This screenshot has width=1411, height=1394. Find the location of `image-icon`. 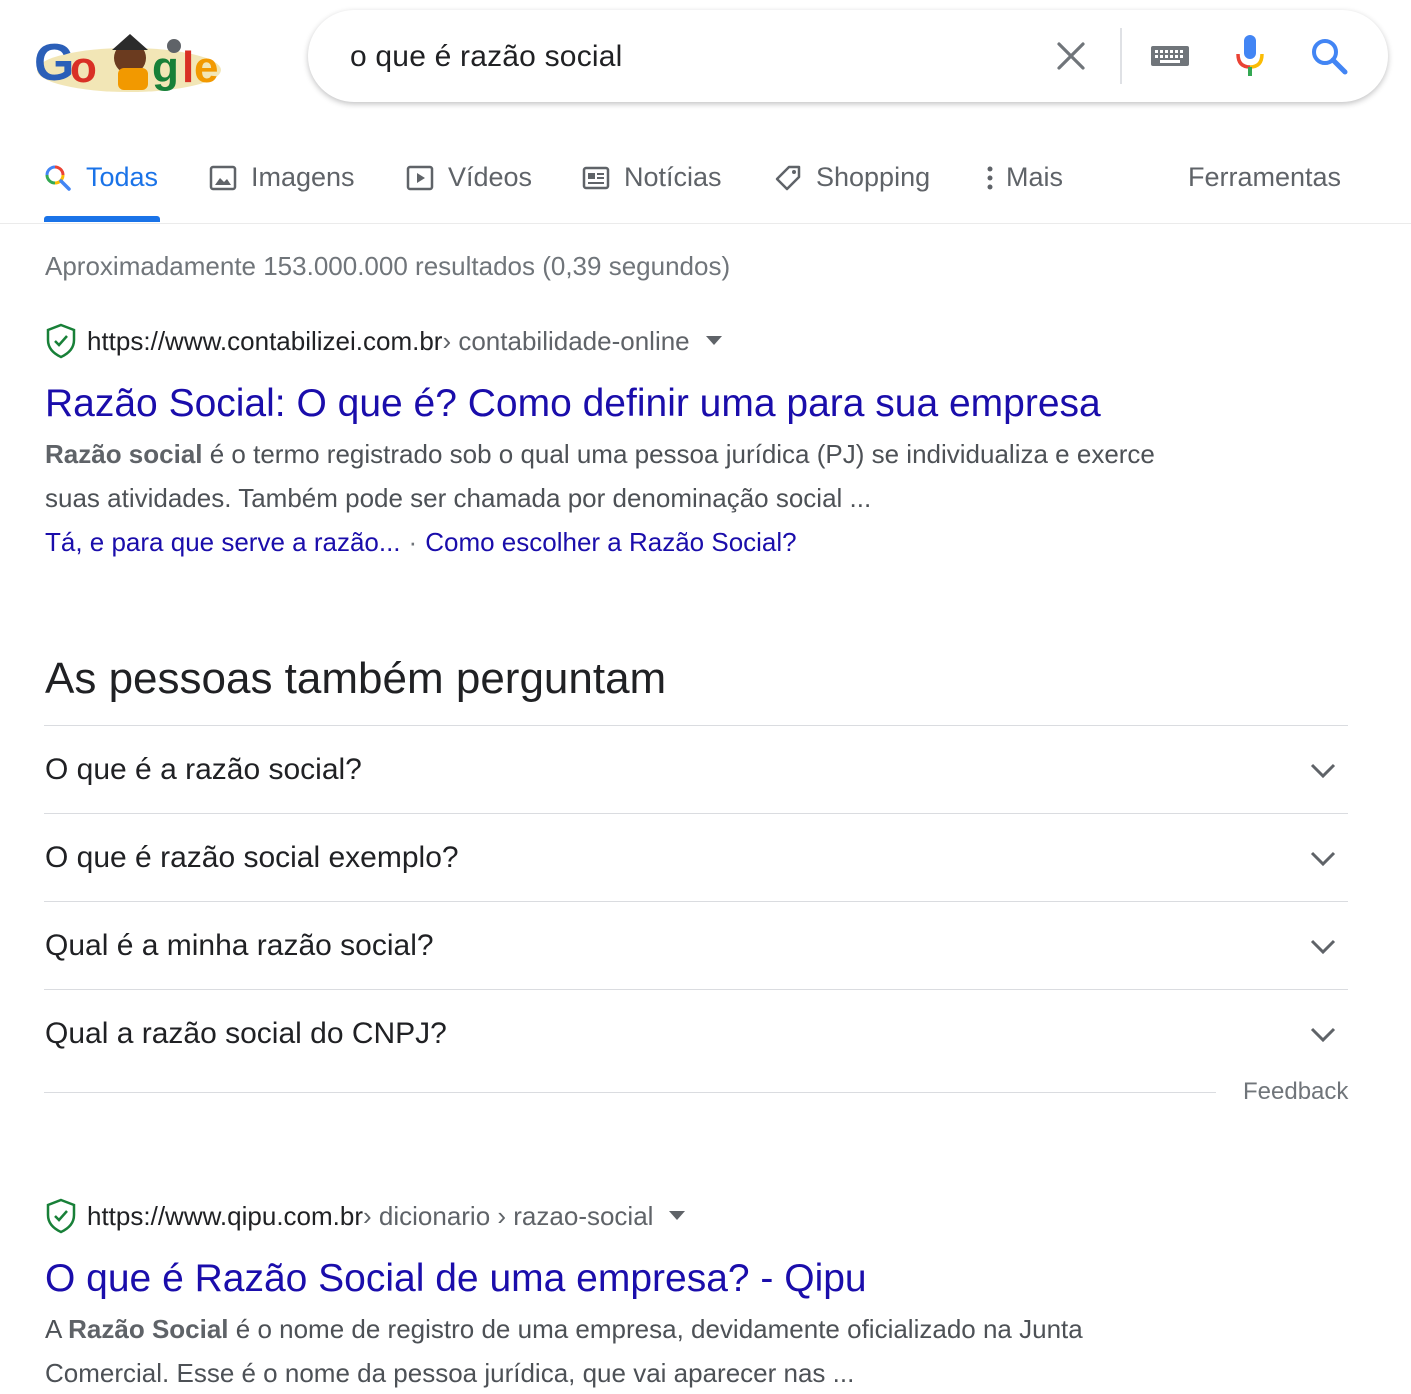

image-icon is located at coordinates (223, 178).